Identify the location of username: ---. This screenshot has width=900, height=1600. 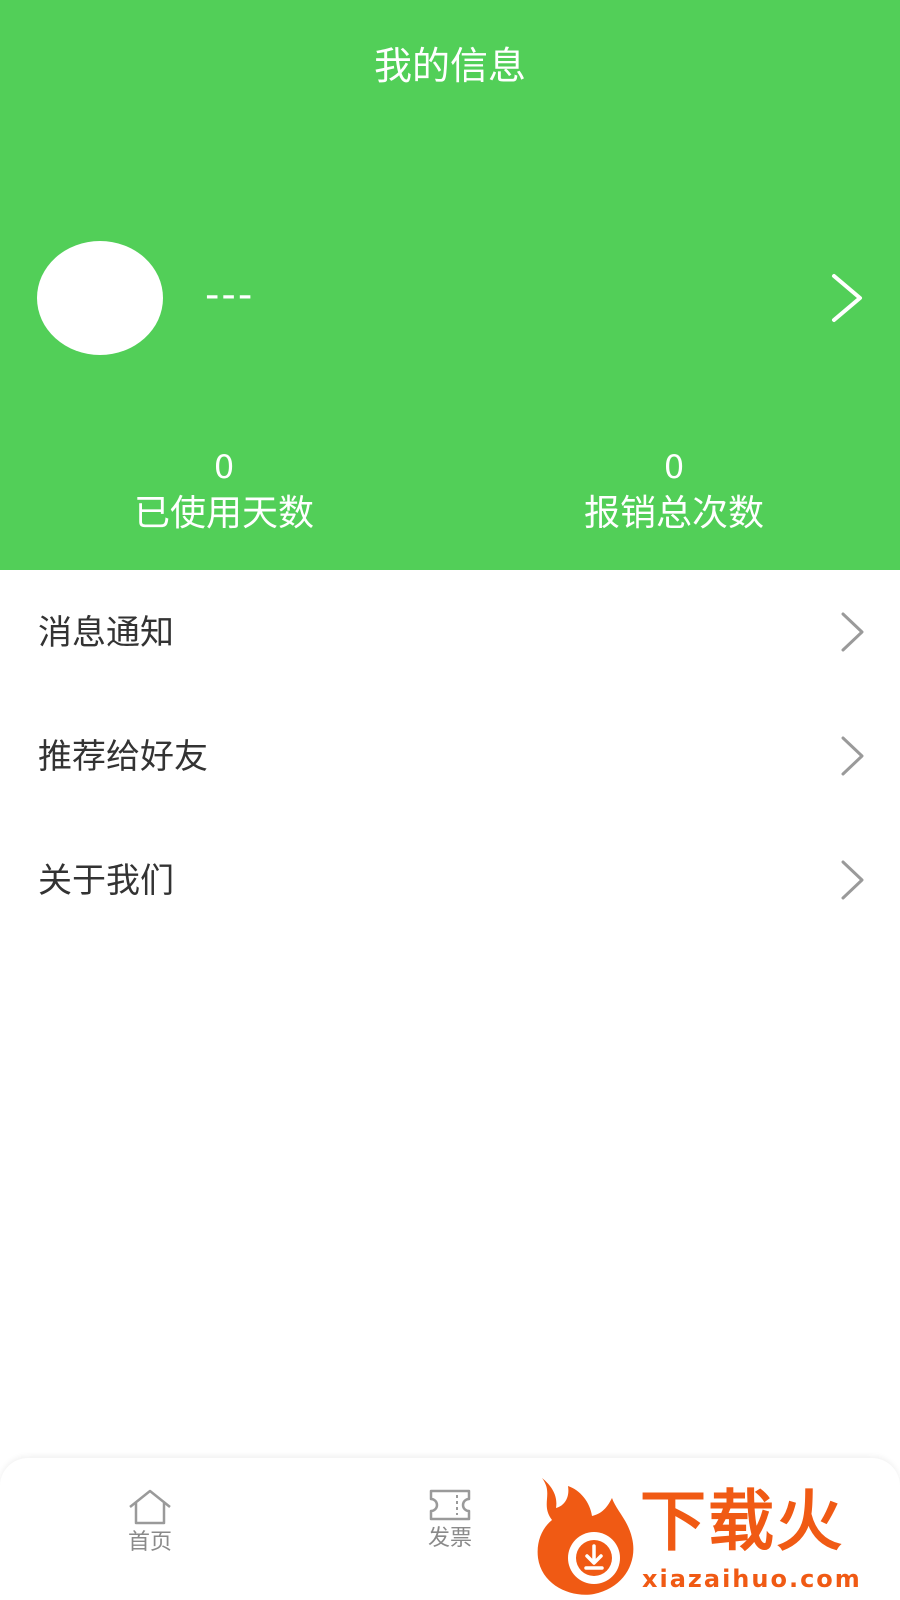
(230, 295).